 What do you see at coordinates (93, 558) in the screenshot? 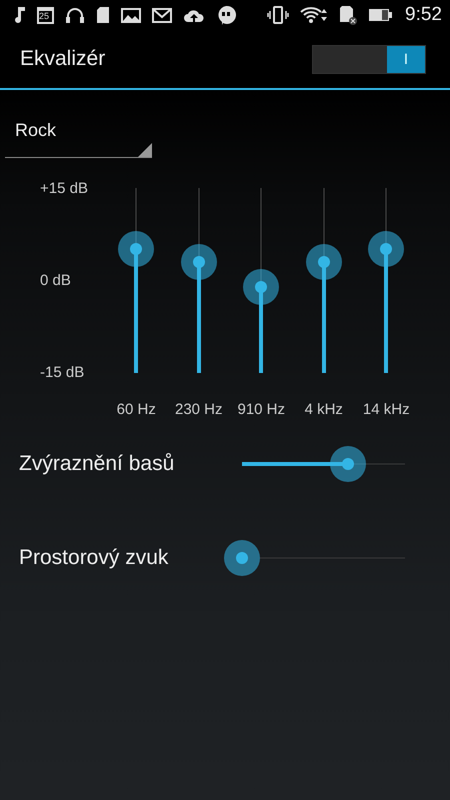
I see `setting-label: Prostorový zvuk` at bounding box center [93, 558].